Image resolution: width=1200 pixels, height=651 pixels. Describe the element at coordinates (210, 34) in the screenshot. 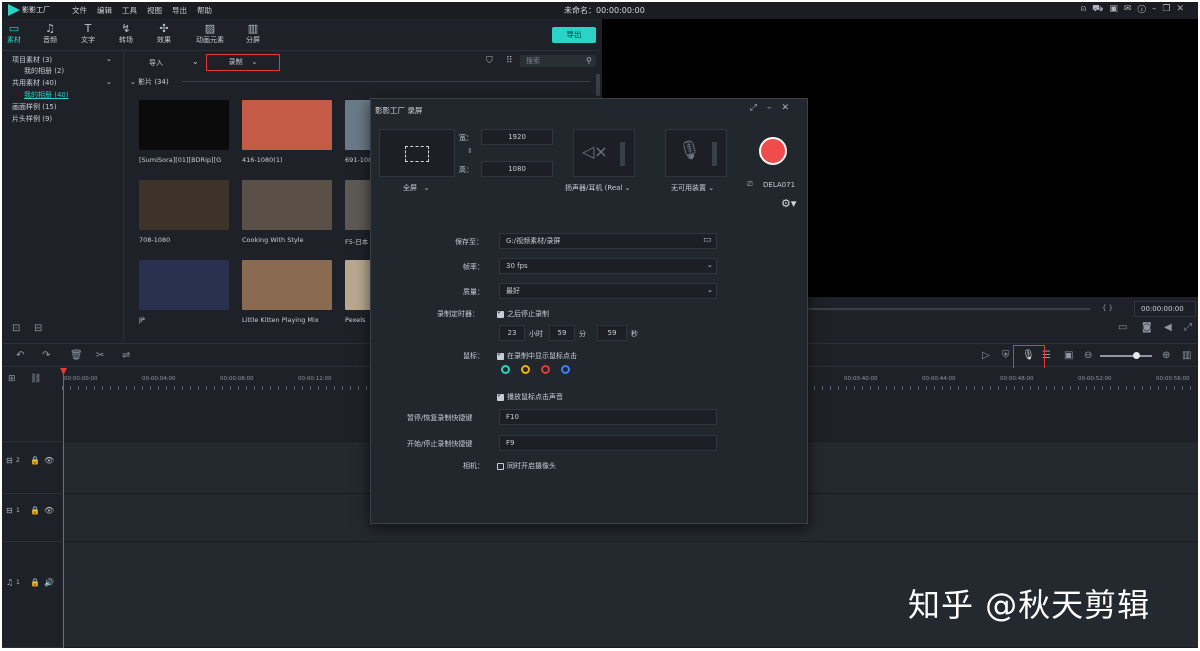

I see `tool-elements: ▨ 动画元素` at that location.